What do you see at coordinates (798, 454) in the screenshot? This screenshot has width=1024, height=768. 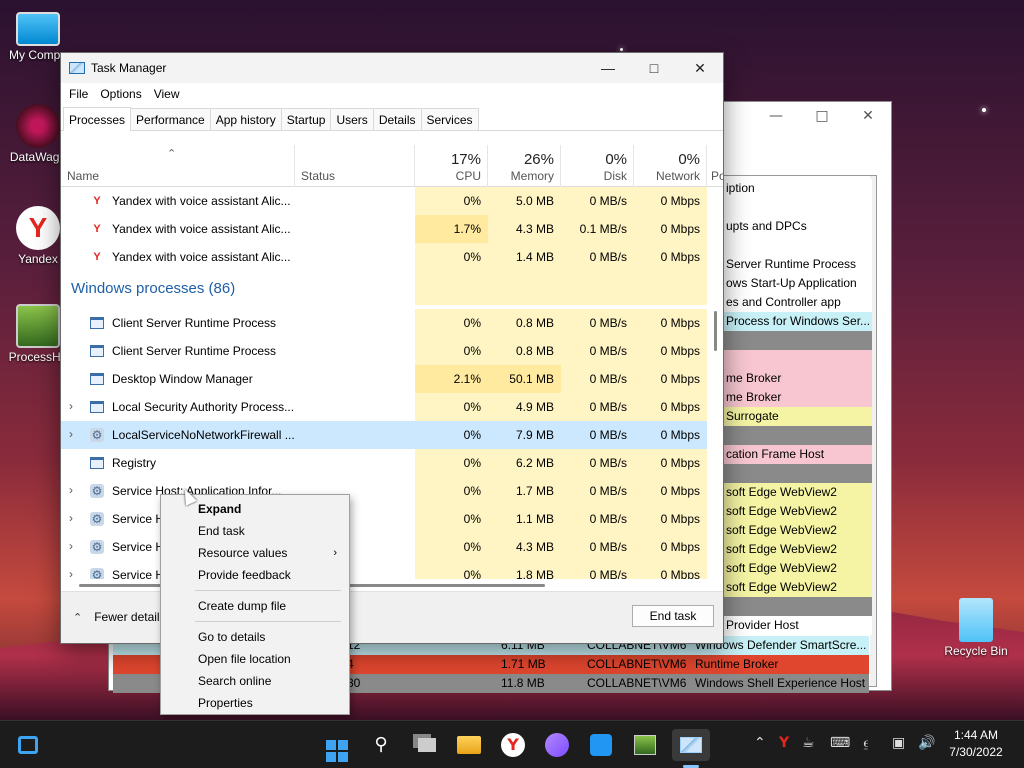 I see `bg-list-row: cation Frame Host` at bounding box center [798, 454].